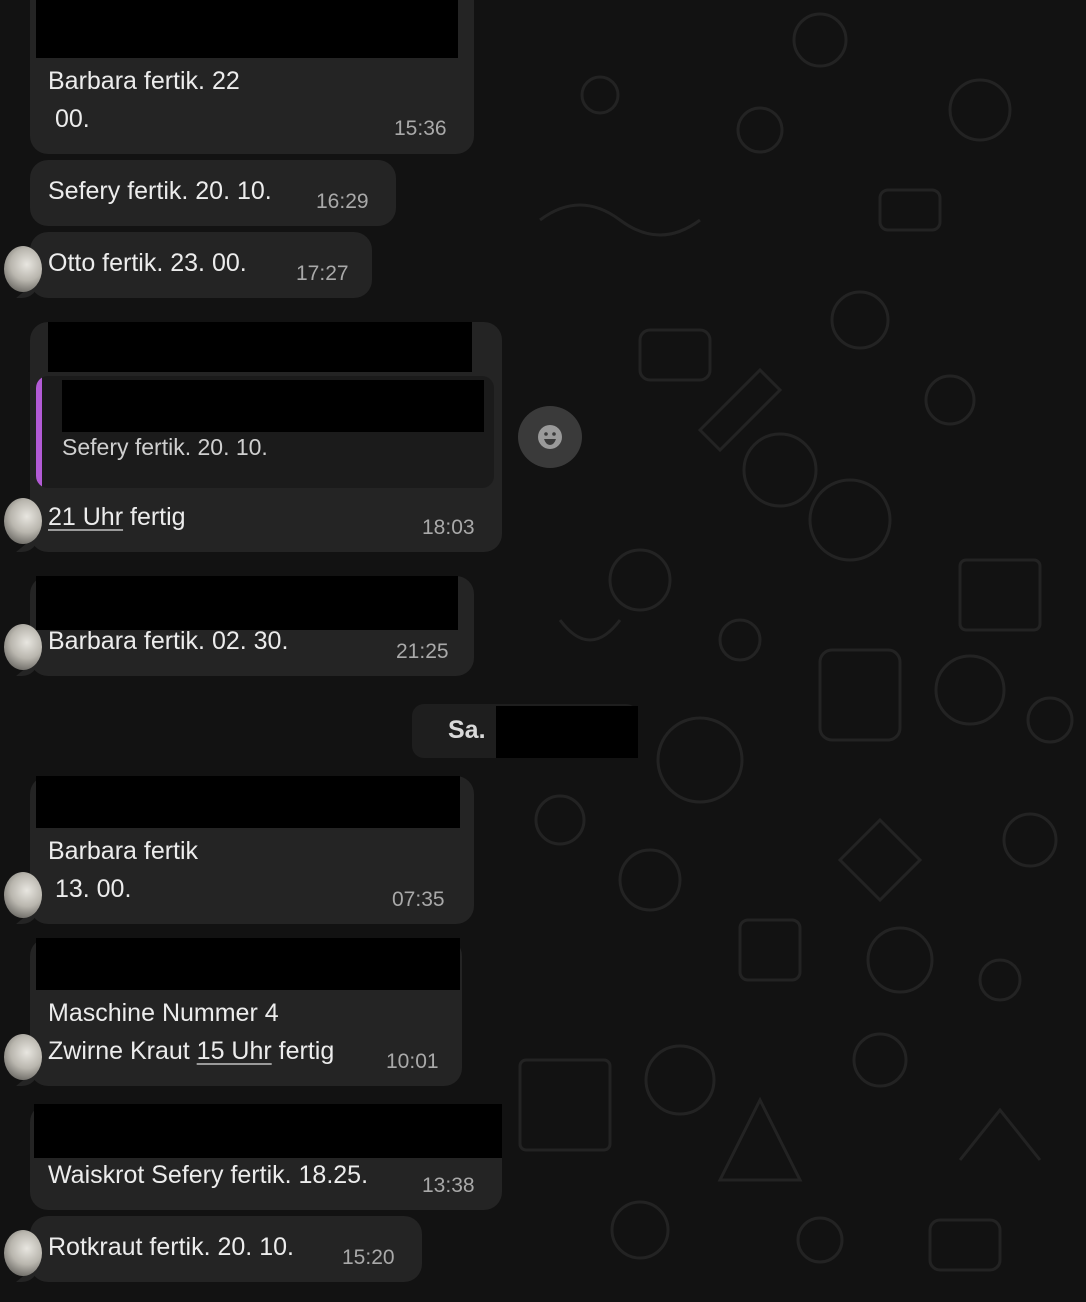 This screenshot has width=1086, height=1302. I want to click on message-text: Barbara fertik. 02. 30., so click(168, 641).